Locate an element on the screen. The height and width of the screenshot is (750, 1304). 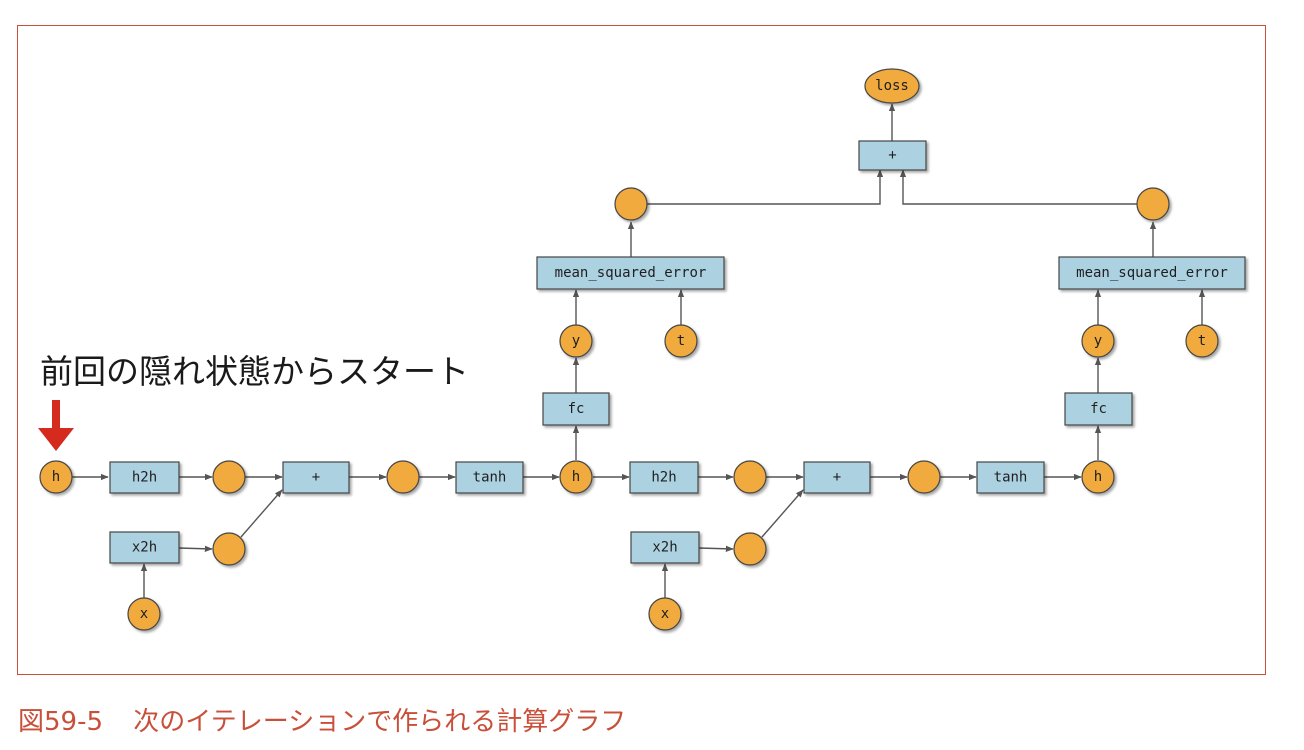
node-loss: loss is located at coordinates (892, 86).